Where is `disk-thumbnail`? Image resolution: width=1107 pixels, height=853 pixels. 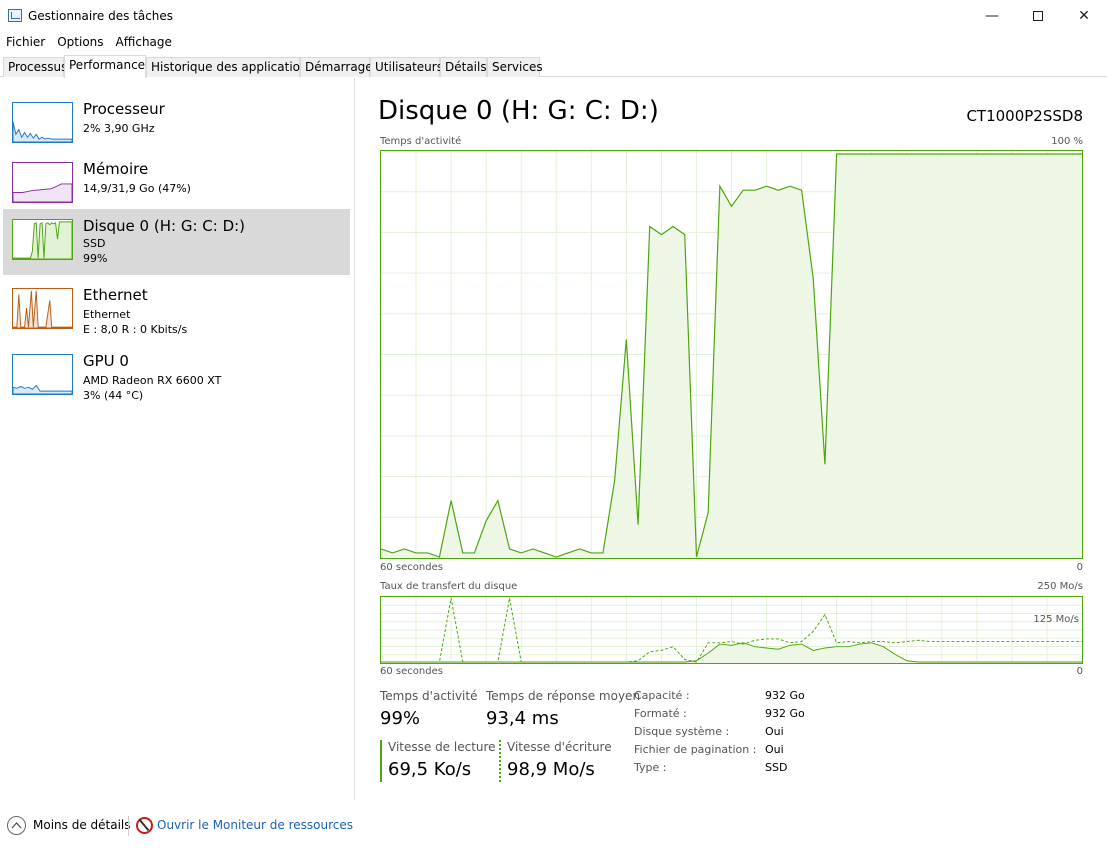
disk-thumbnail is located at coordinates (42, 239).